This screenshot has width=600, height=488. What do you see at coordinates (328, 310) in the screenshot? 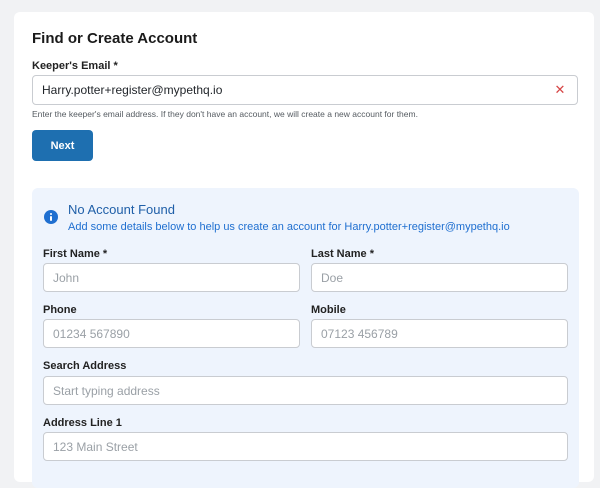
I see `mobile-label: Mobile` at bounding box center [328, 310].